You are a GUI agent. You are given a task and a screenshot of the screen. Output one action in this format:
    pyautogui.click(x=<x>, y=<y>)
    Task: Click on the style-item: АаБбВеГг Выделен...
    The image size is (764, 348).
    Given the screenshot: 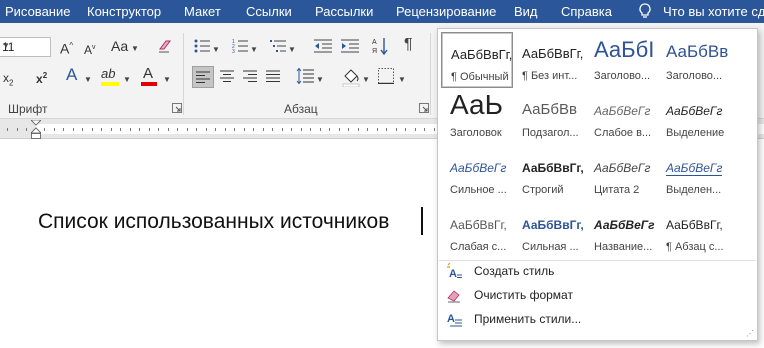 What is the action you would take?
    pyautogui.click(x=693, y=174)
    